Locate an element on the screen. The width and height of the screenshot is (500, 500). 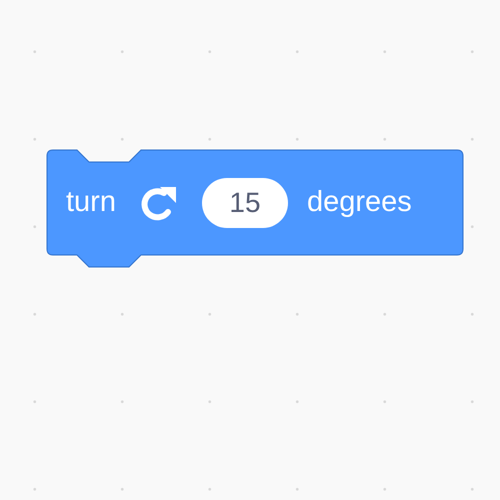
block-label: turn is located at coordinates (91, 202).